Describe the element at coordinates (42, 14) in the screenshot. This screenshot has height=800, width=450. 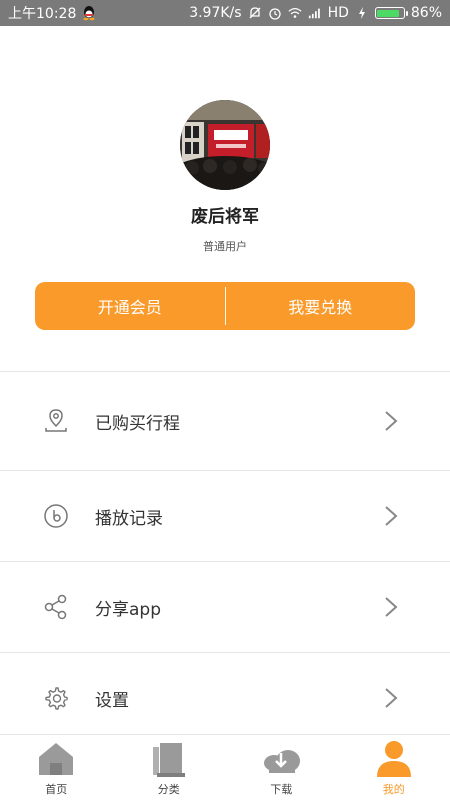
I see `status-time: 上午10:28` at that location.